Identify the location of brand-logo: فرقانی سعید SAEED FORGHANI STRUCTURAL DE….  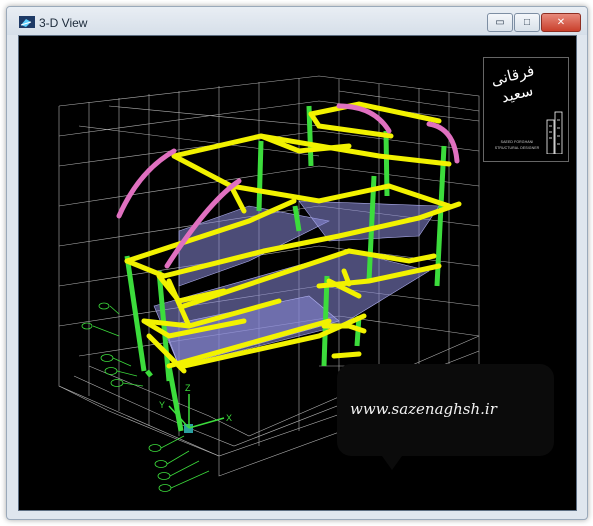
(526, 109).